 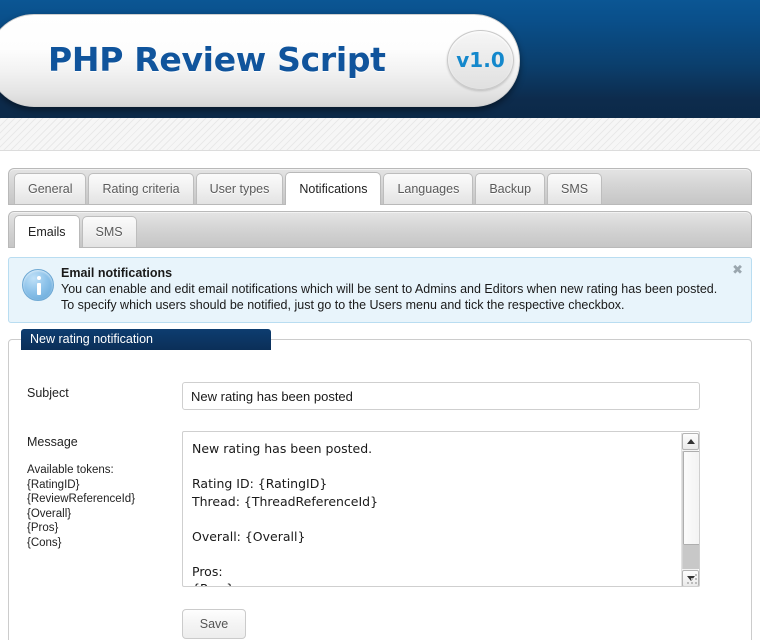 I want to click on tab-rating-criteria: Rating criteria, so click(x=141, y=188).